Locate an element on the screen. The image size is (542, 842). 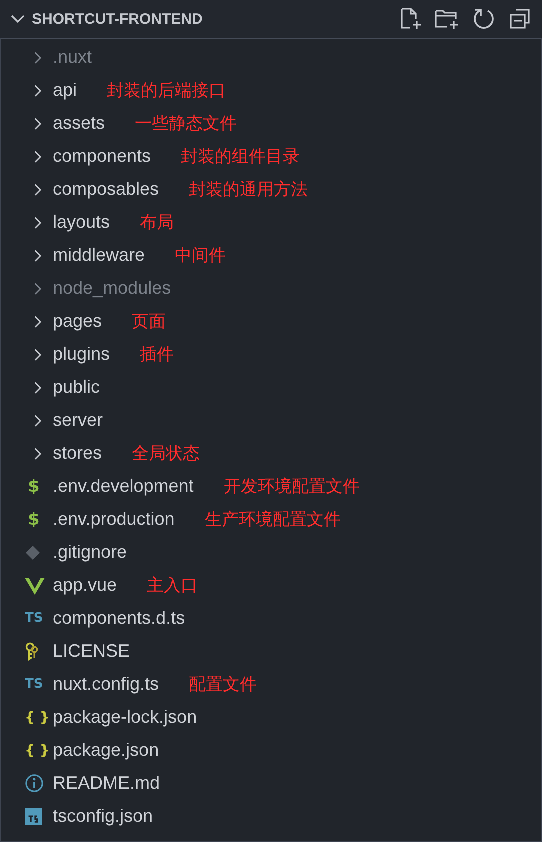
file-name: public is located at coordinates (76, 387).